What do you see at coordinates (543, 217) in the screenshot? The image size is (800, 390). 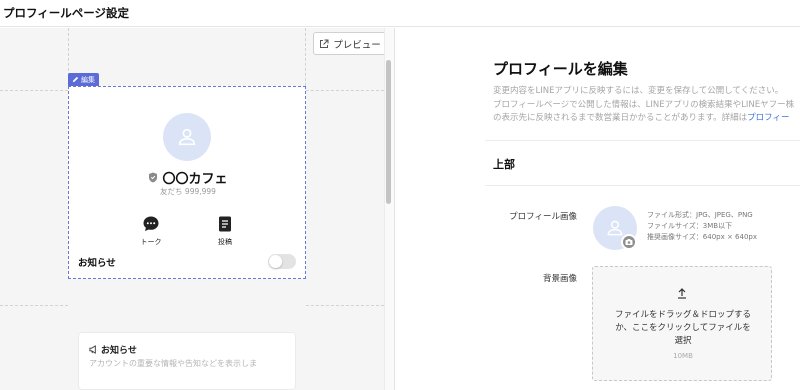 I see `profile-image-label: プロフィール画像` at bounding box center [543, 217].